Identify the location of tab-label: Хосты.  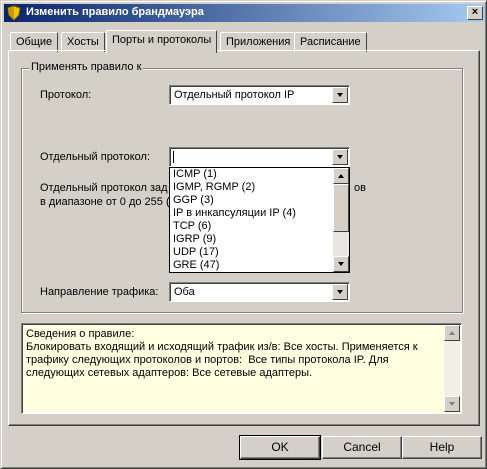
(83, 42).